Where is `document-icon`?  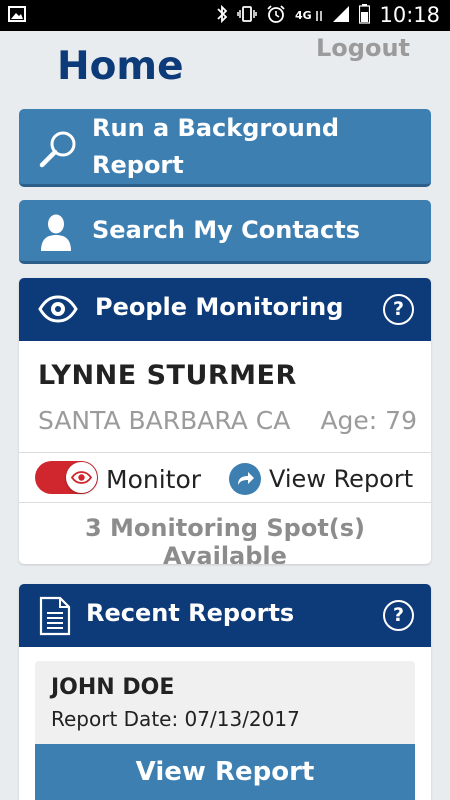 document-icon is located at coordinates (55, 618).